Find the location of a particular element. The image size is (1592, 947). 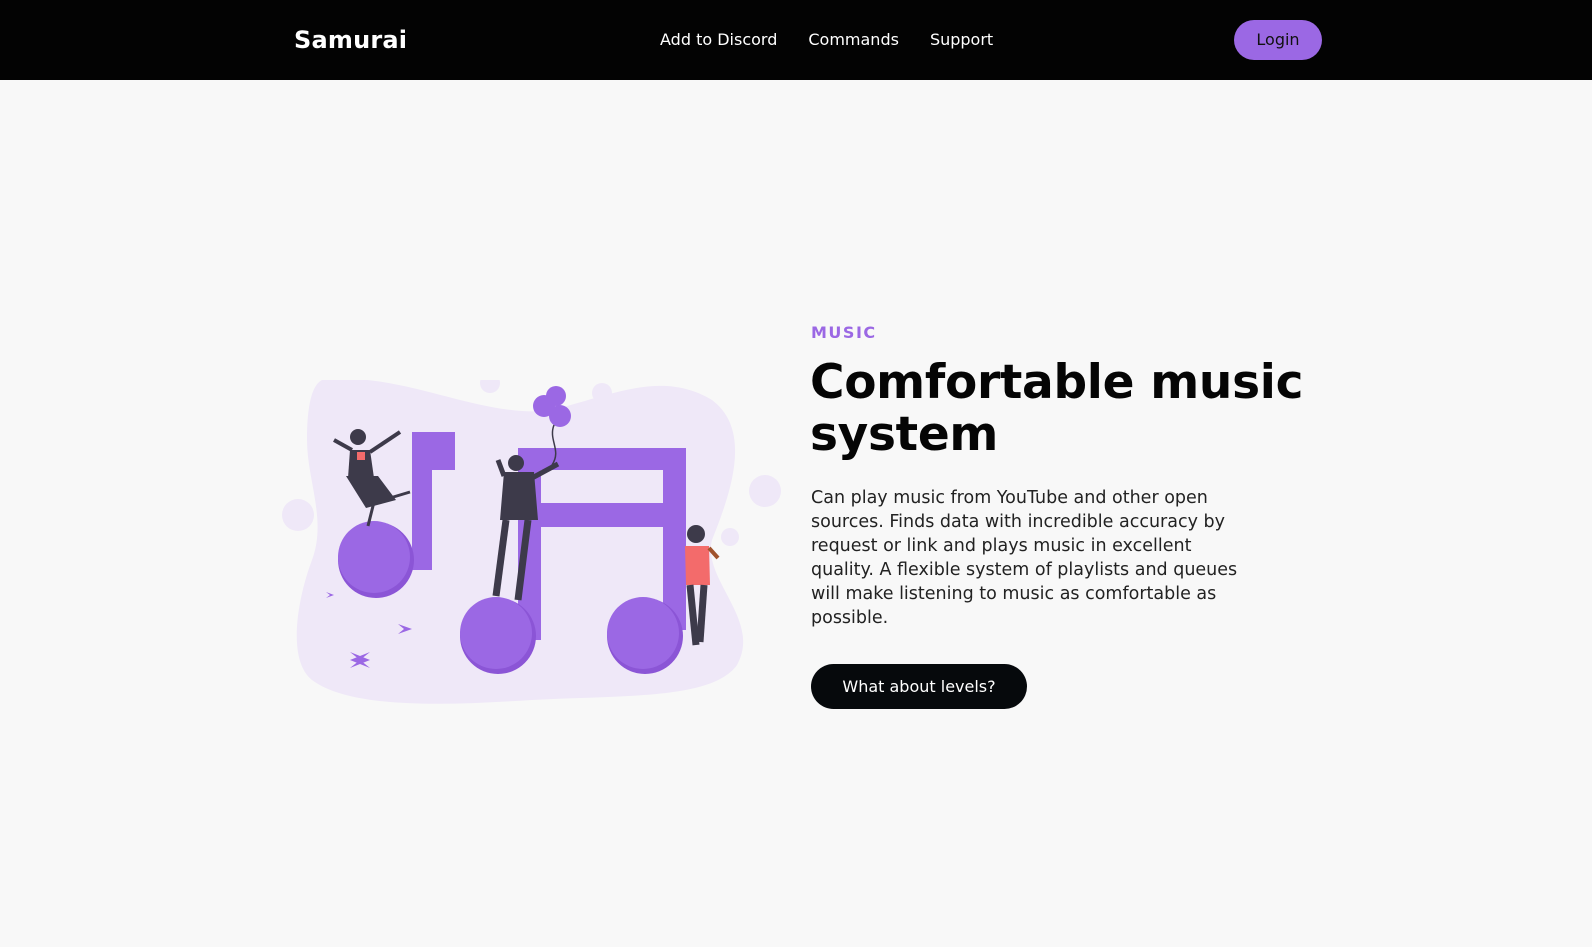

nav-link-commands: Commands is located at coordinates (853, 40).